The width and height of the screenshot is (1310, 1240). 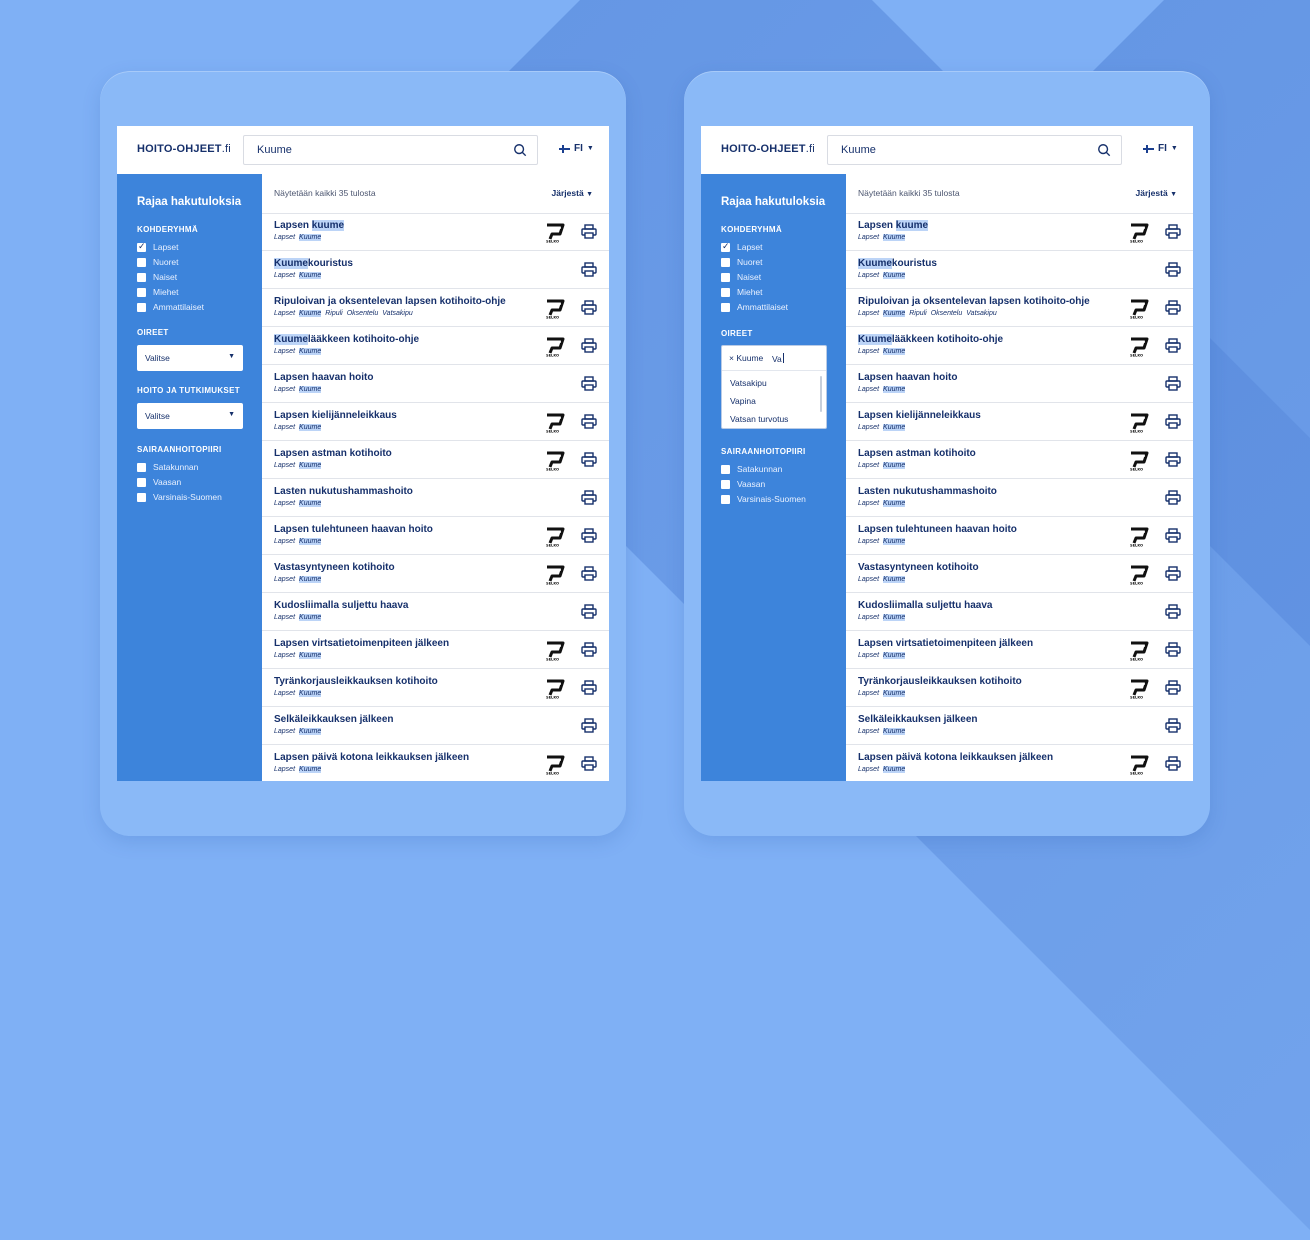 I want to click on result-title: Lapsen virtsatietoimenpiteen jälkeen, so click(x=945, y=643).